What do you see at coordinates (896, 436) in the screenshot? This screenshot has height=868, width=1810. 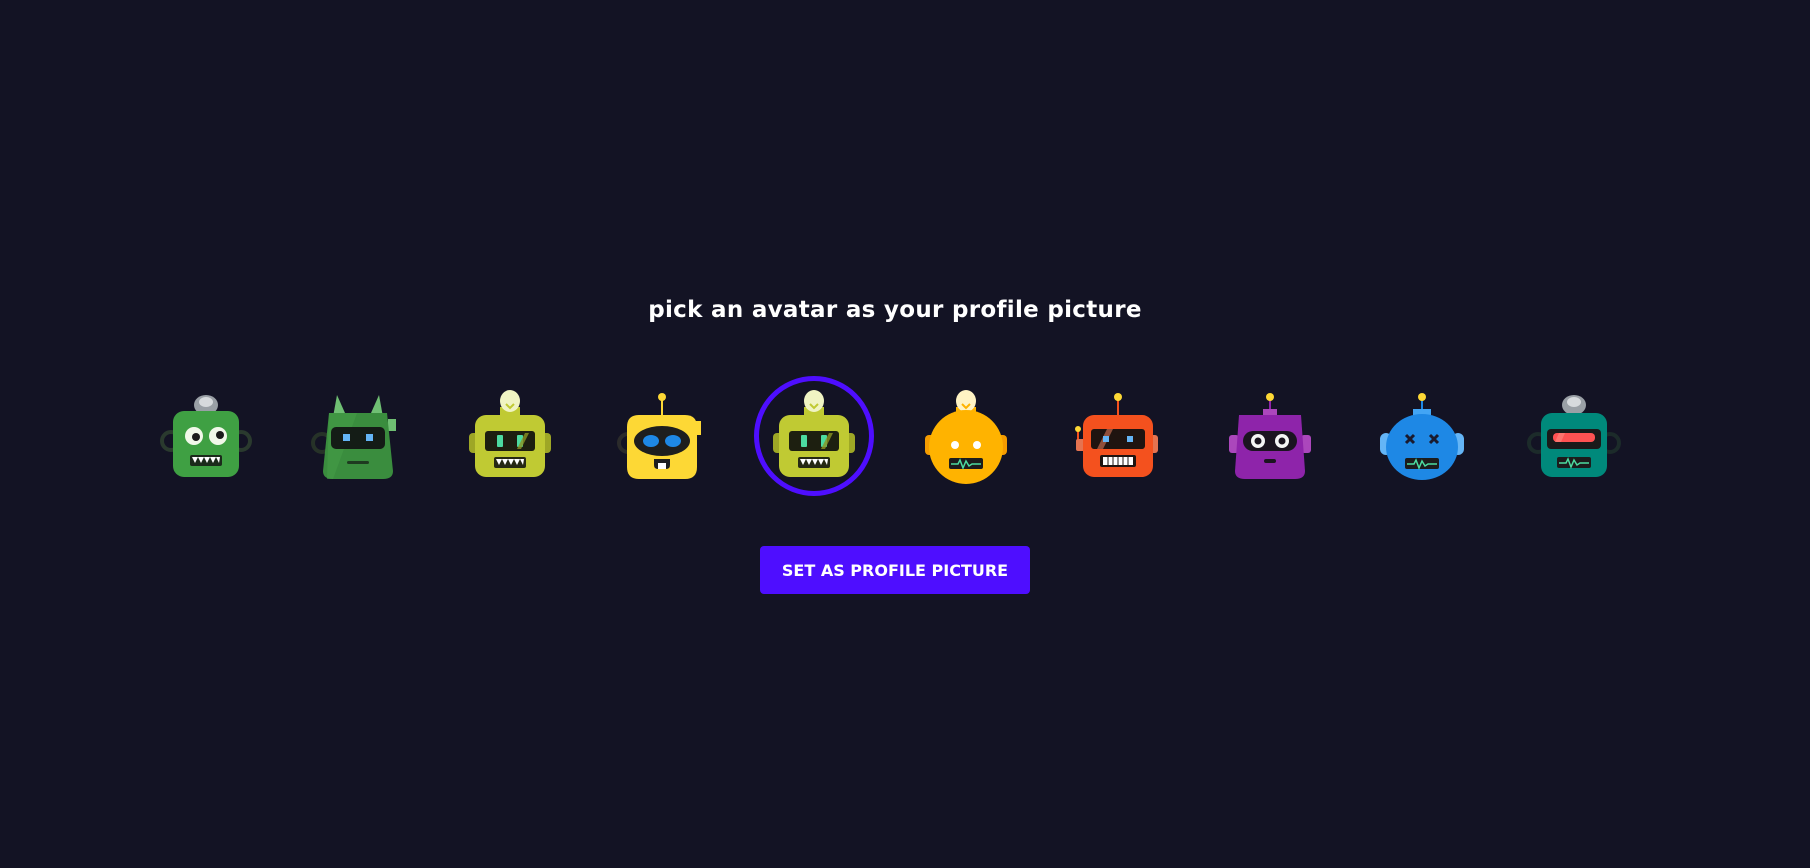 I see `avatar-list` at bounding box center [896, 436].